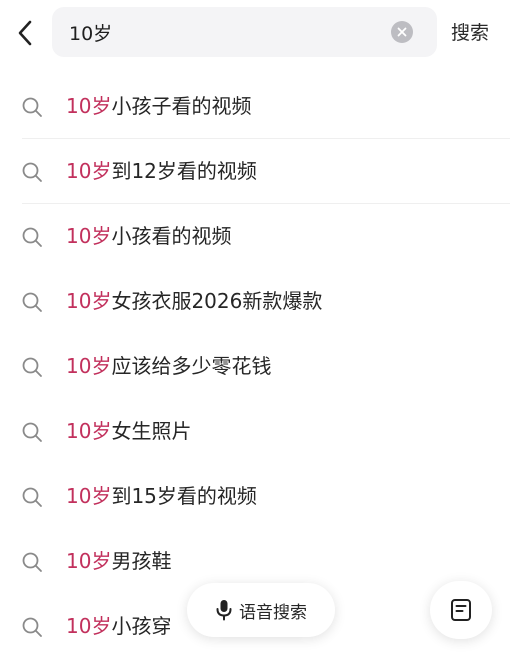 Image resolution: width=510 pixels, height=652 pixels. Describe the element at coordinates (181, 106) in the screenshot. I see `suggestion-rest: 小孩子看的视频` at that location.